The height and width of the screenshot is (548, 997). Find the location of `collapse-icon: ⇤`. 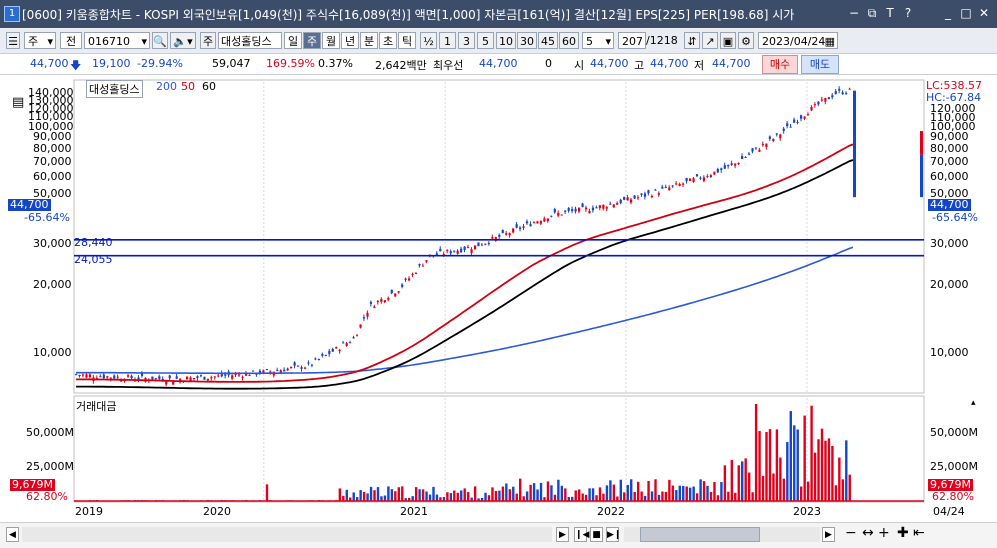

collapse-icon: ⇤ is located at coordinates (919, 533).